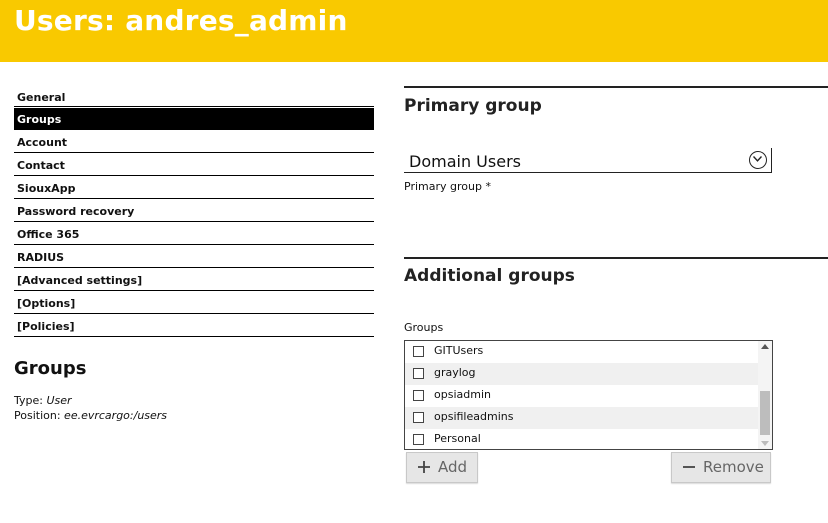 This screenshot has width=828, height=523. Describe the element at coordinates (689, 467) in the screenshot. I see `minus-icon` at that location.